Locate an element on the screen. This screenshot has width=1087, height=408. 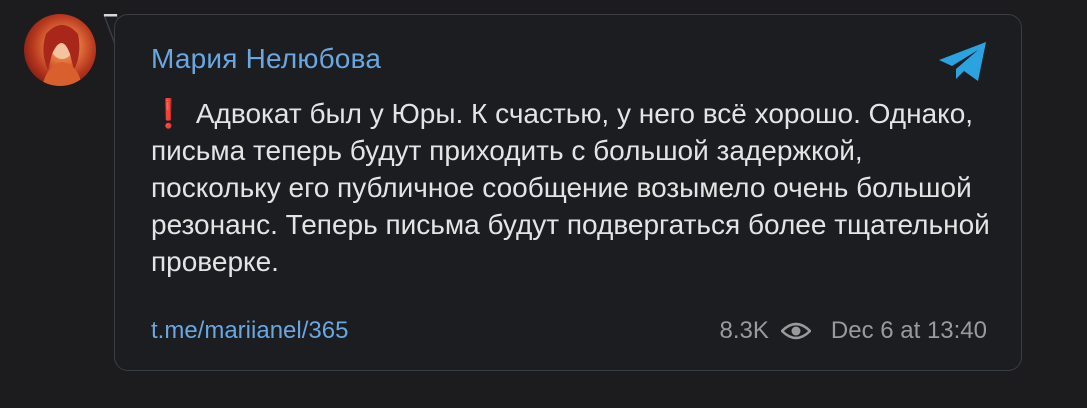
post-timestamp: Dec 6 at 13:40 is located at coordinates (908, 330).